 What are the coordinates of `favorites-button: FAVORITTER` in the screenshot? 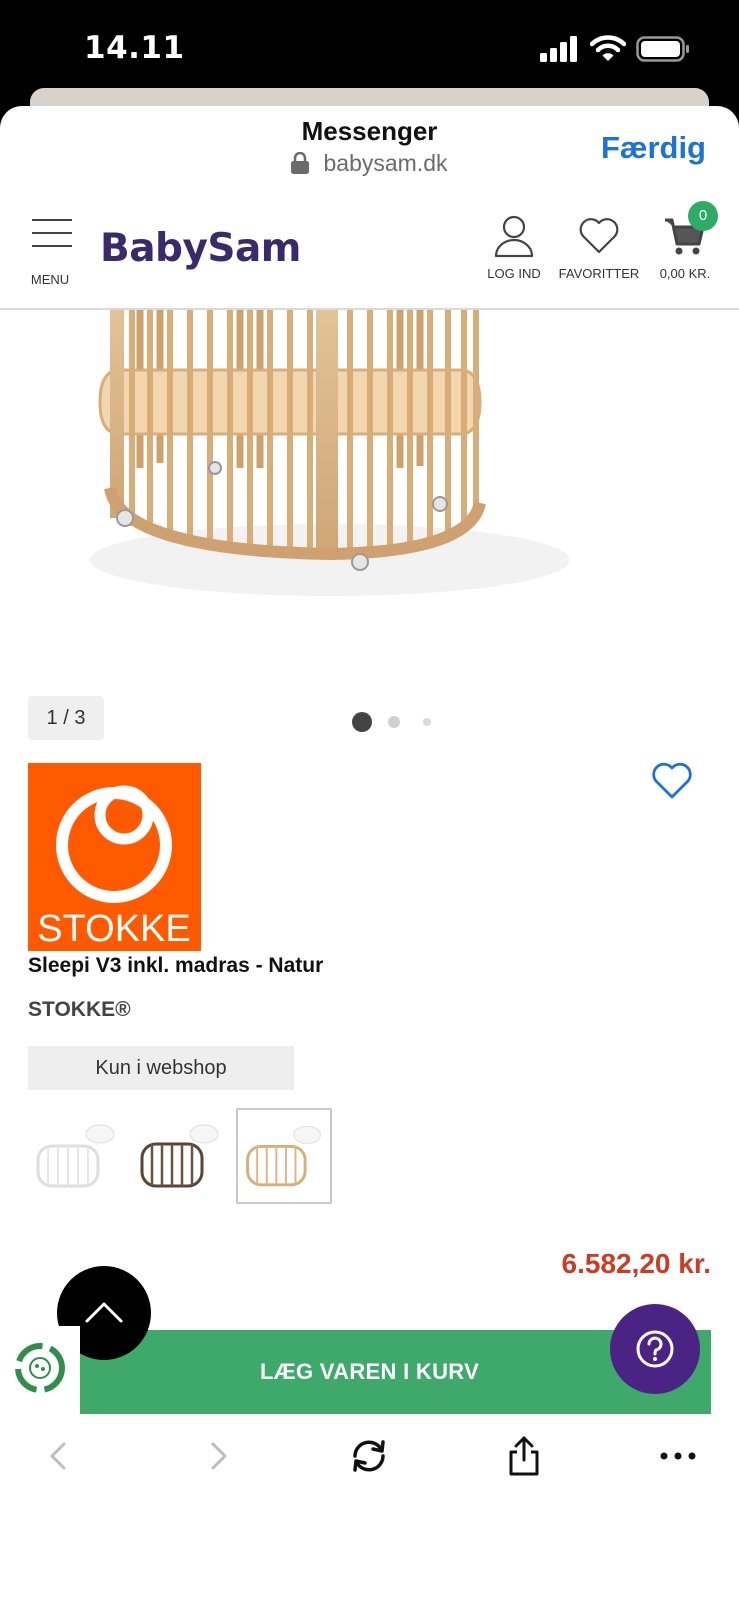 It's located at (599, 247).